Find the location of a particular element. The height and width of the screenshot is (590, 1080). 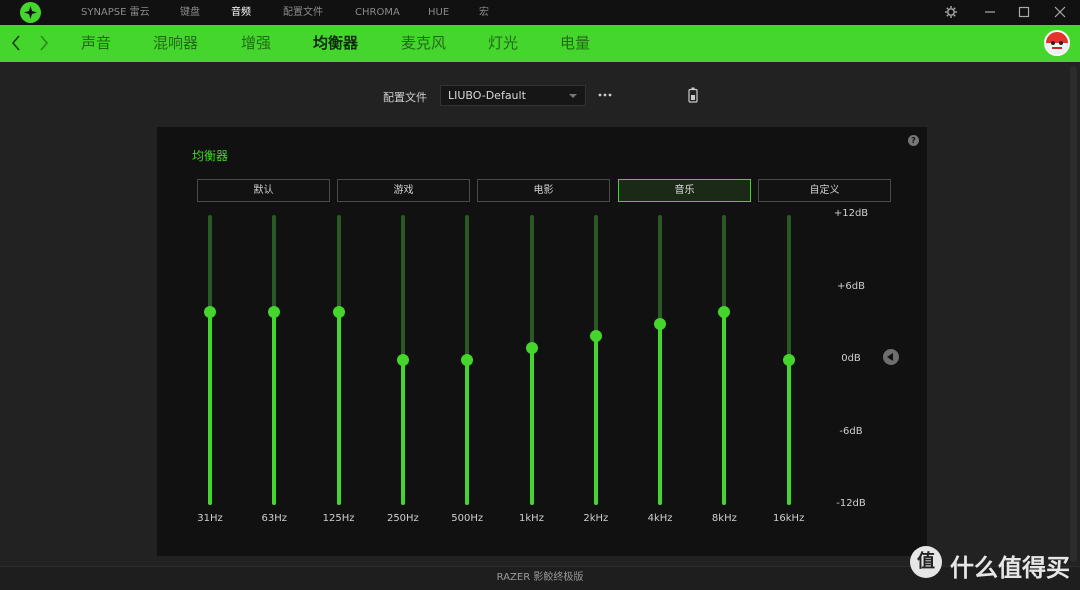

device-name: RAZER 影鲛终极版 is located at coordinates (540, 577).